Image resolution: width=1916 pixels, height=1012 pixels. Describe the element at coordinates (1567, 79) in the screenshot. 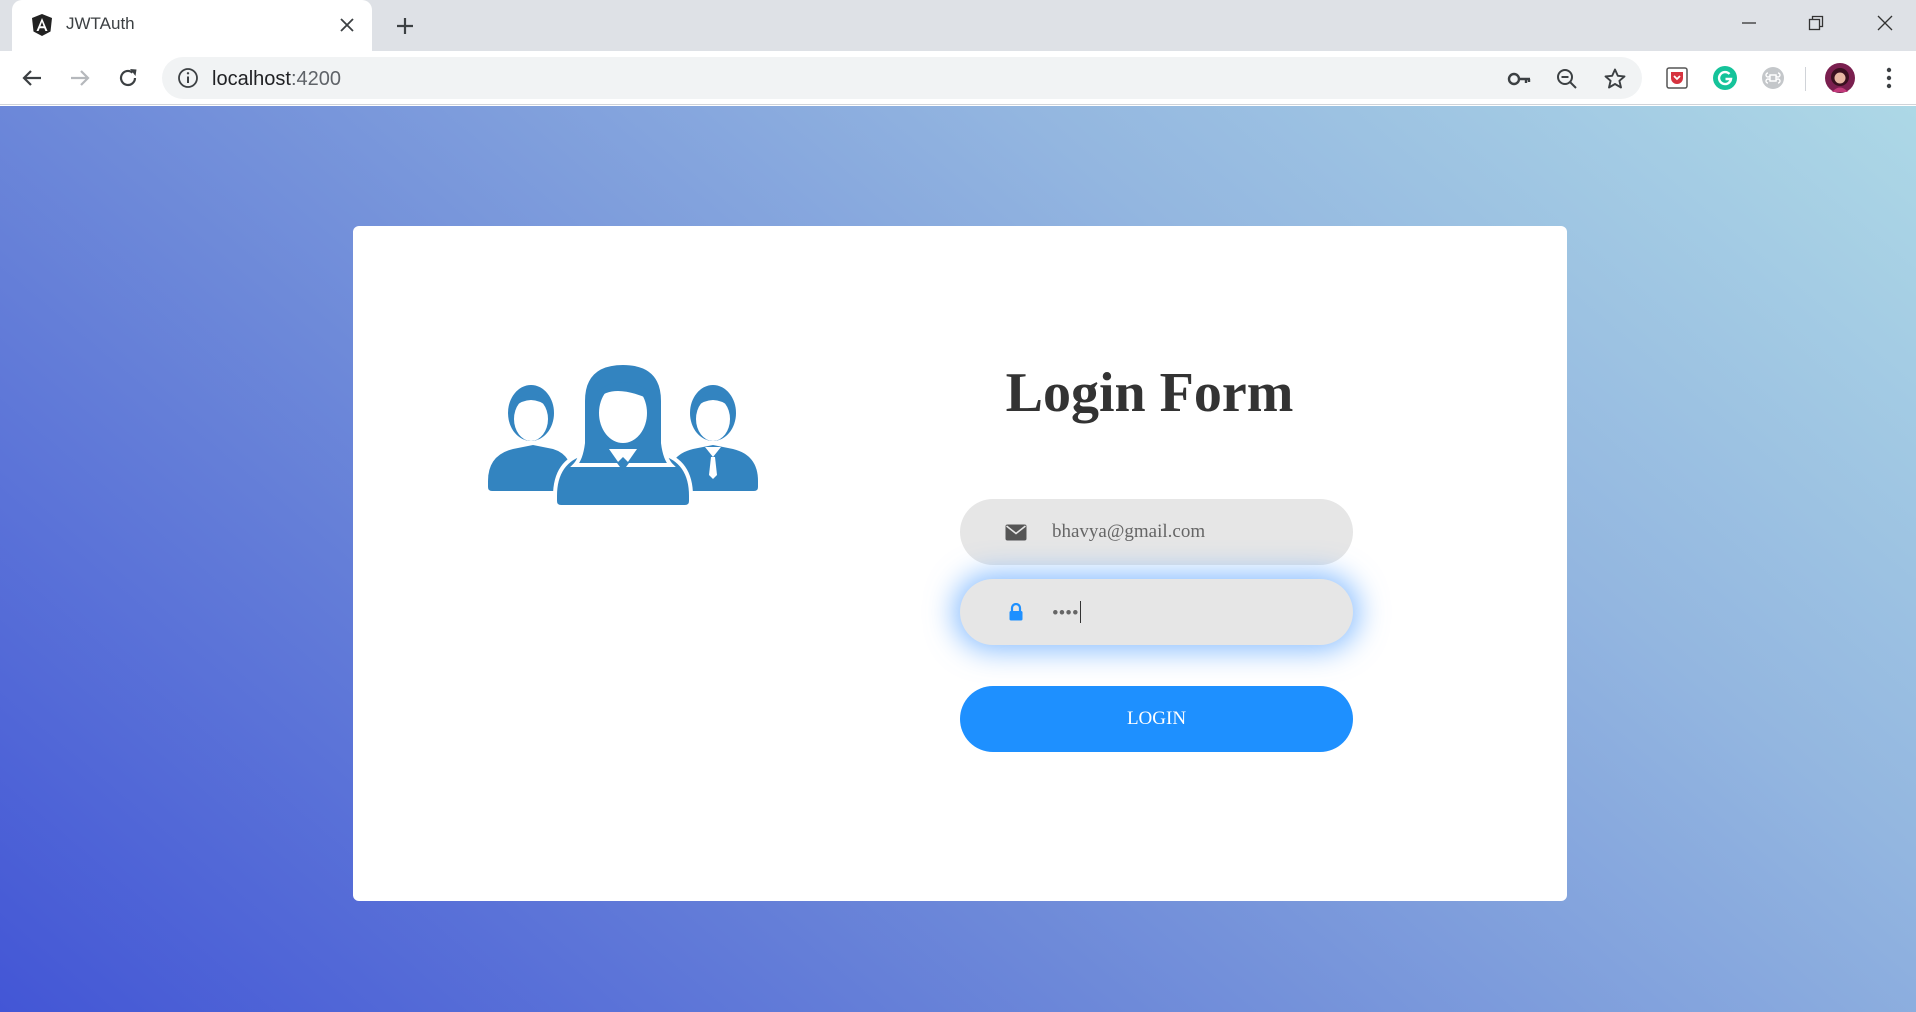

I see `zoom-out-icon` at that location.